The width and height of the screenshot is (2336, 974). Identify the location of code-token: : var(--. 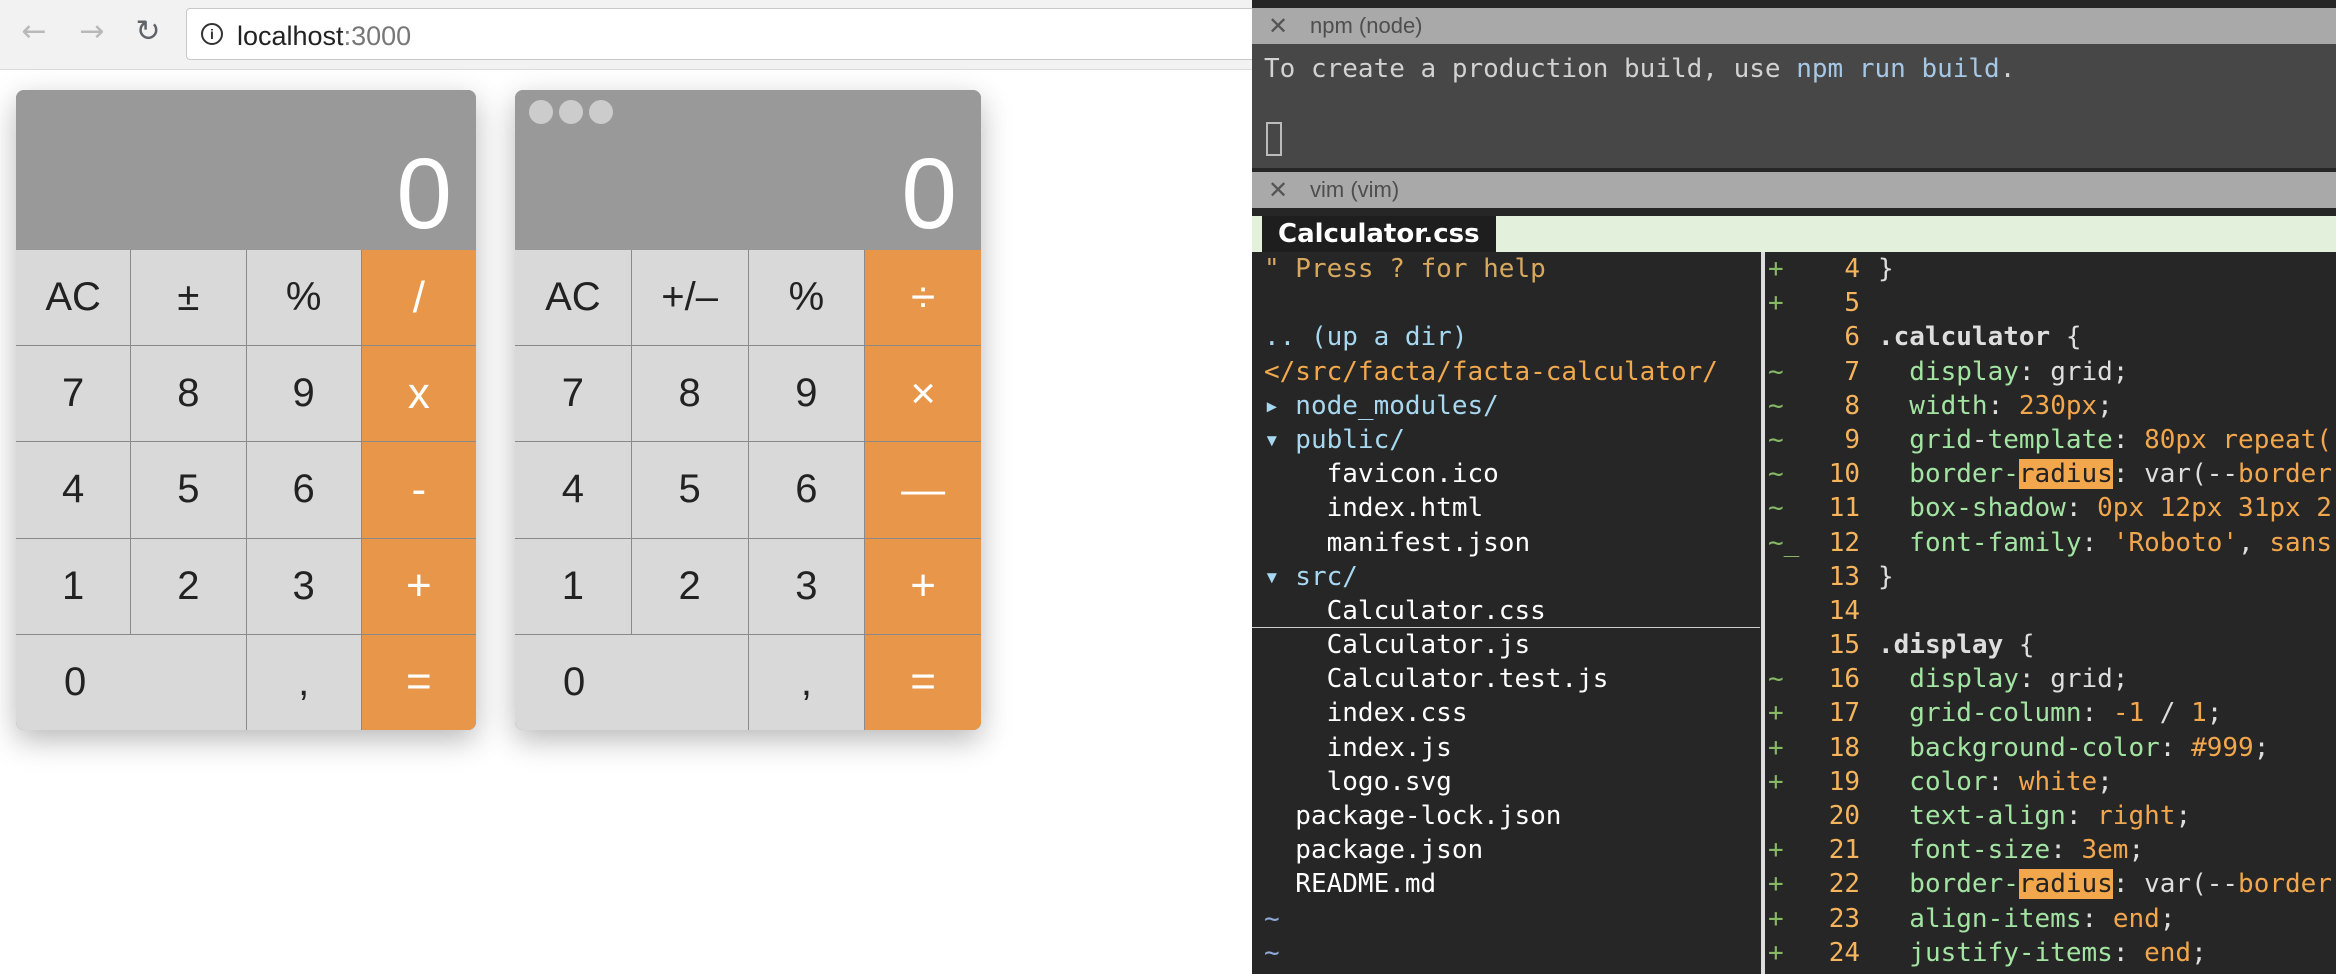
(2175, 884).